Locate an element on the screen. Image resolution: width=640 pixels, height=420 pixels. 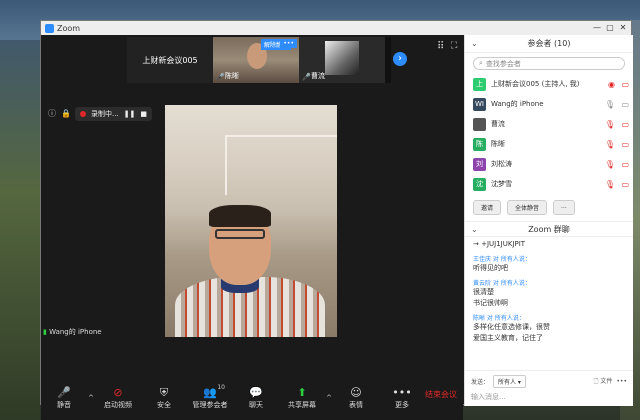
shield-icon: ⛨ is located at coordinates (164, 392).